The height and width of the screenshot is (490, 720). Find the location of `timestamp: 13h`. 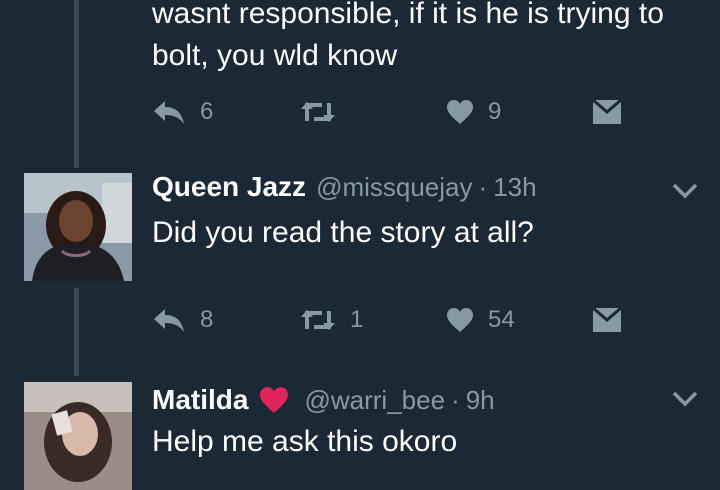

timestamp: 13h is located at coordinates (514, 187).